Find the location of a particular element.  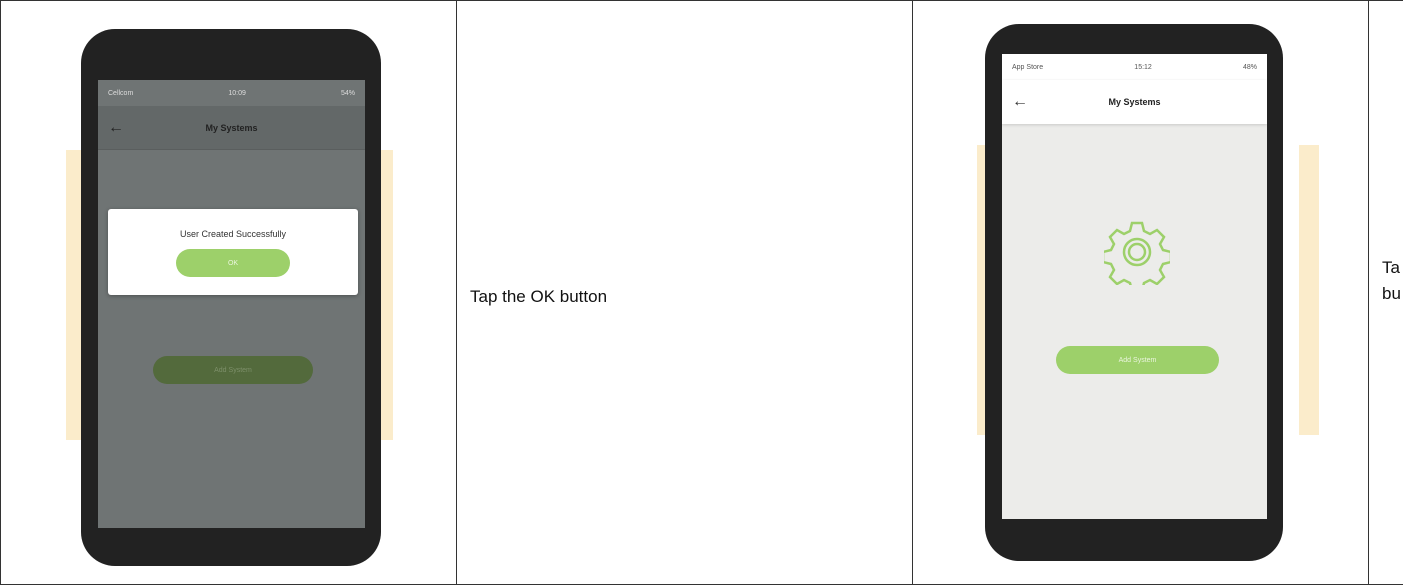

instruction-text-cut: bu is located at coordinates (1391, 293).